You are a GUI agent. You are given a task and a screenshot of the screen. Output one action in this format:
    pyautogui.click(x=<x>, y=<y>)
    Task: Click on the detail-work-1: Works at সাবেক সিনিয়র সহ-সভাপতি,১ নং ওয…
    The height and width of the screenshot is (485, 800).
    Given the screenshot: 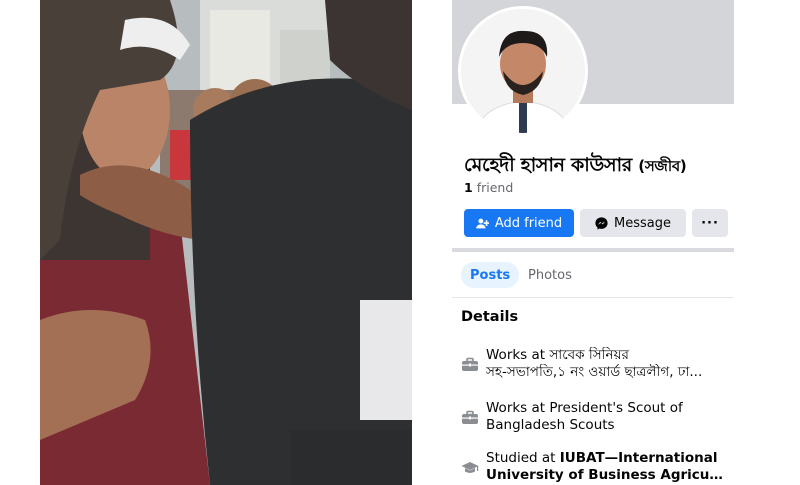 What is the action you would take?
    pyautogui.click(x=596, y=364)
    